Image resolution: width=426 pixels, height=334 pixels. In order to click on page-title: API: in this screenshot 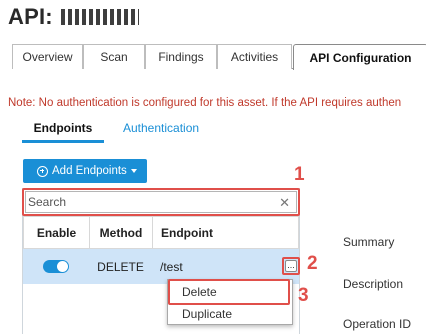, I will do `click(74, 17)`.